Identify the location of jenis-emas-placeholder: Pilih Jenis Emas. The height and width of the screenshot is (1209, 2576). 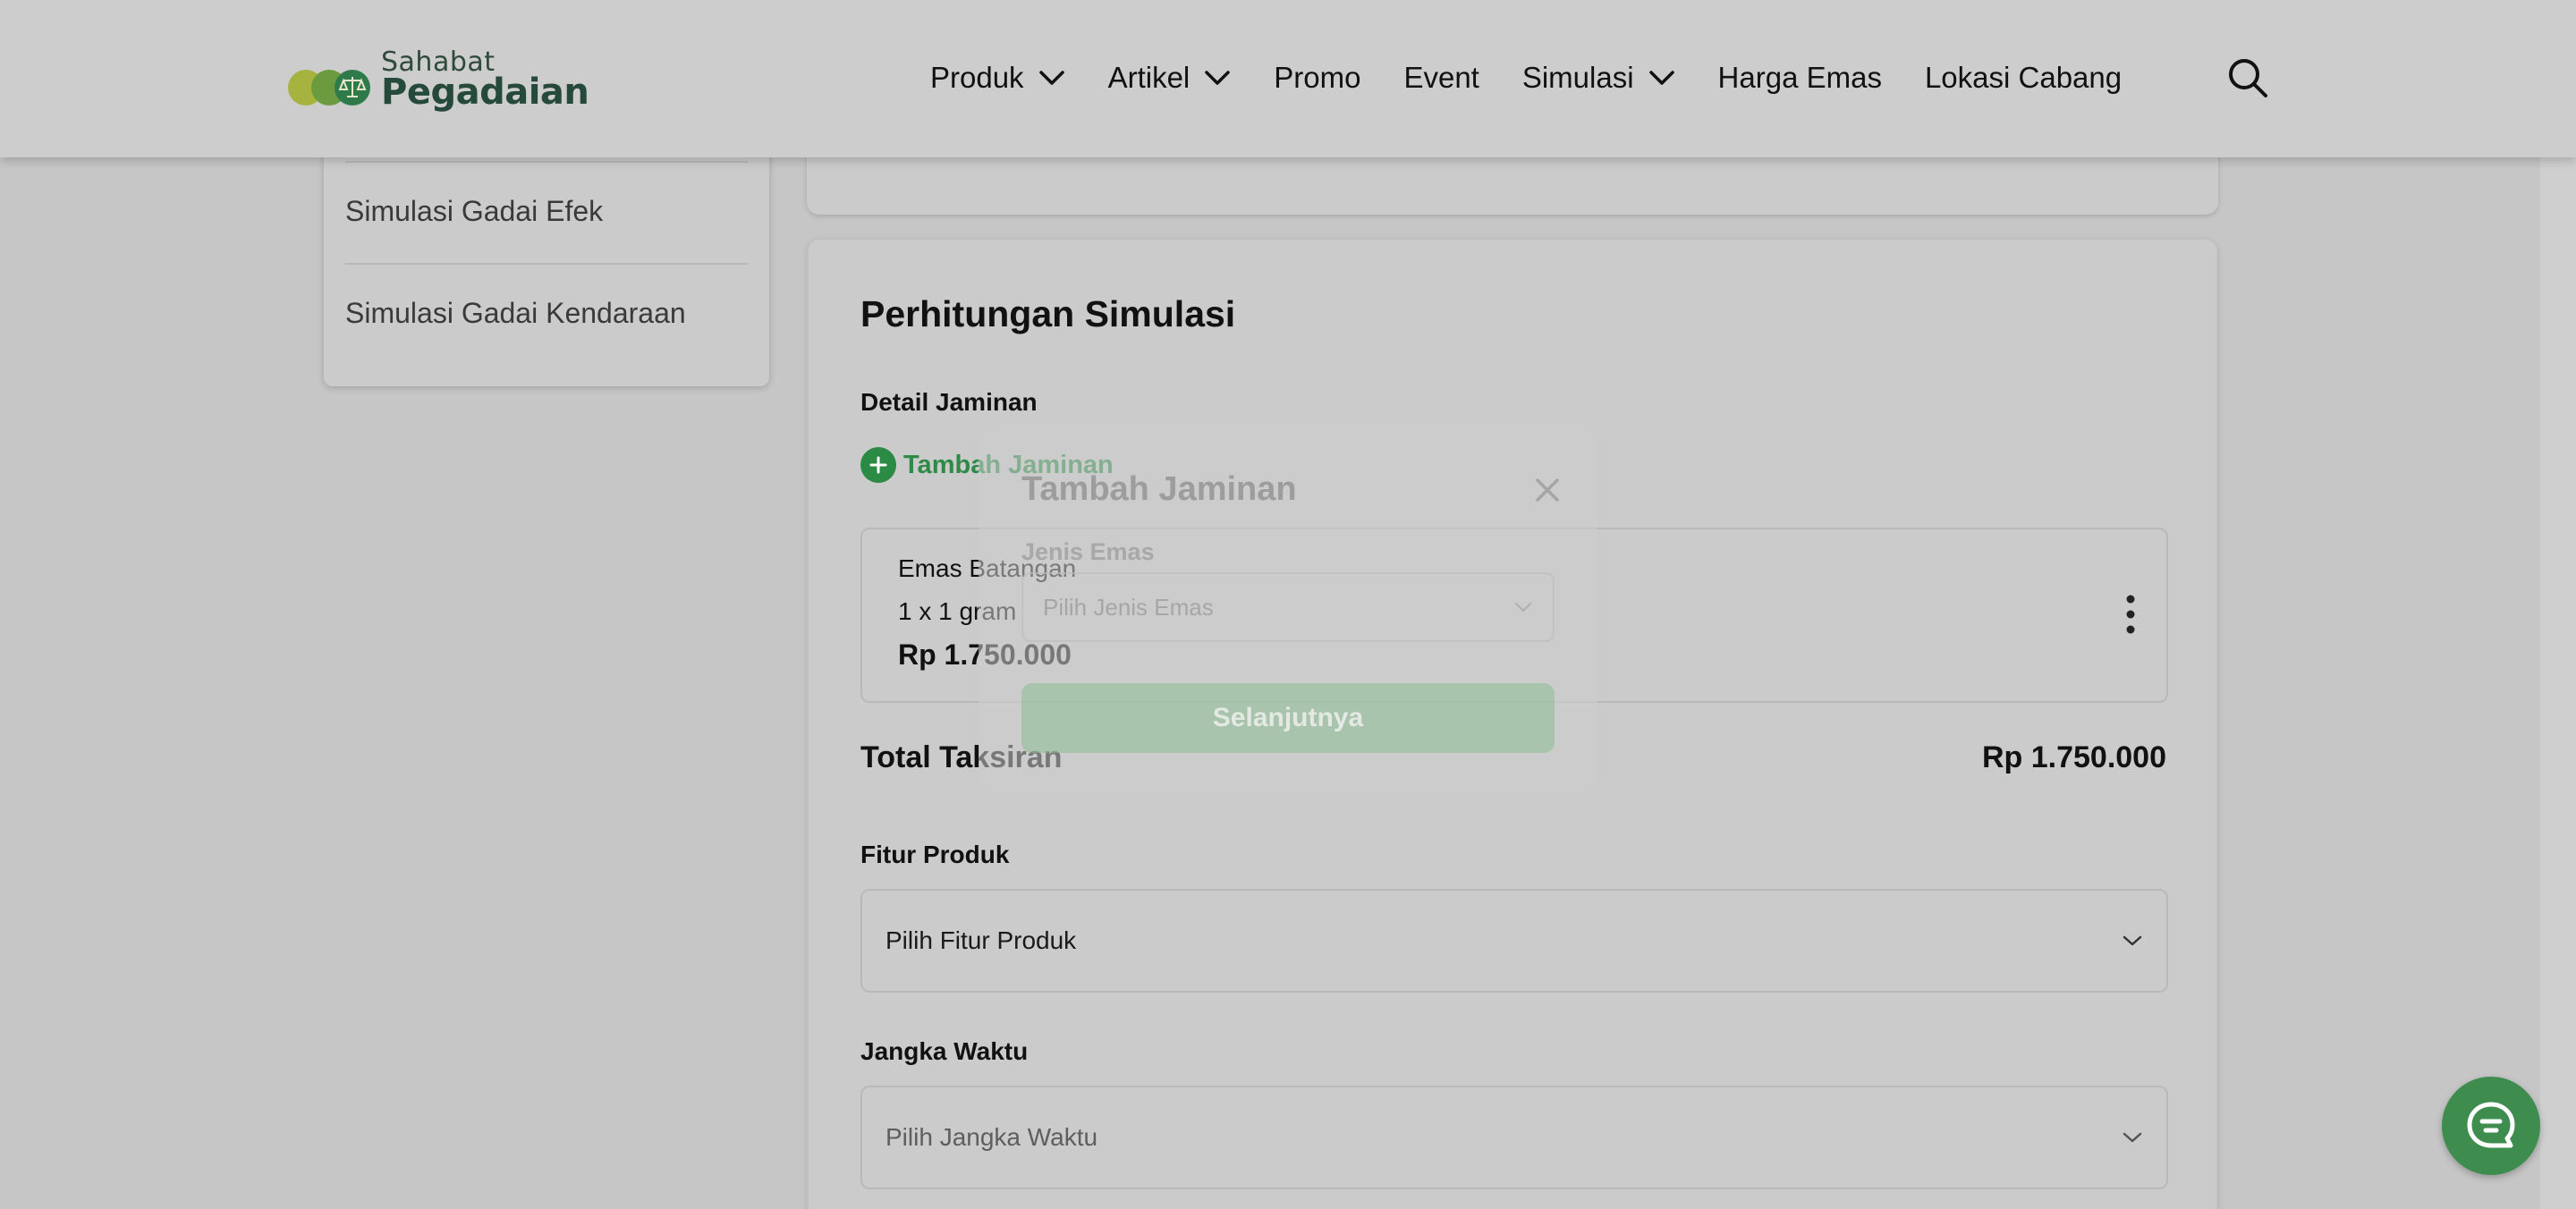
(1128, 607).